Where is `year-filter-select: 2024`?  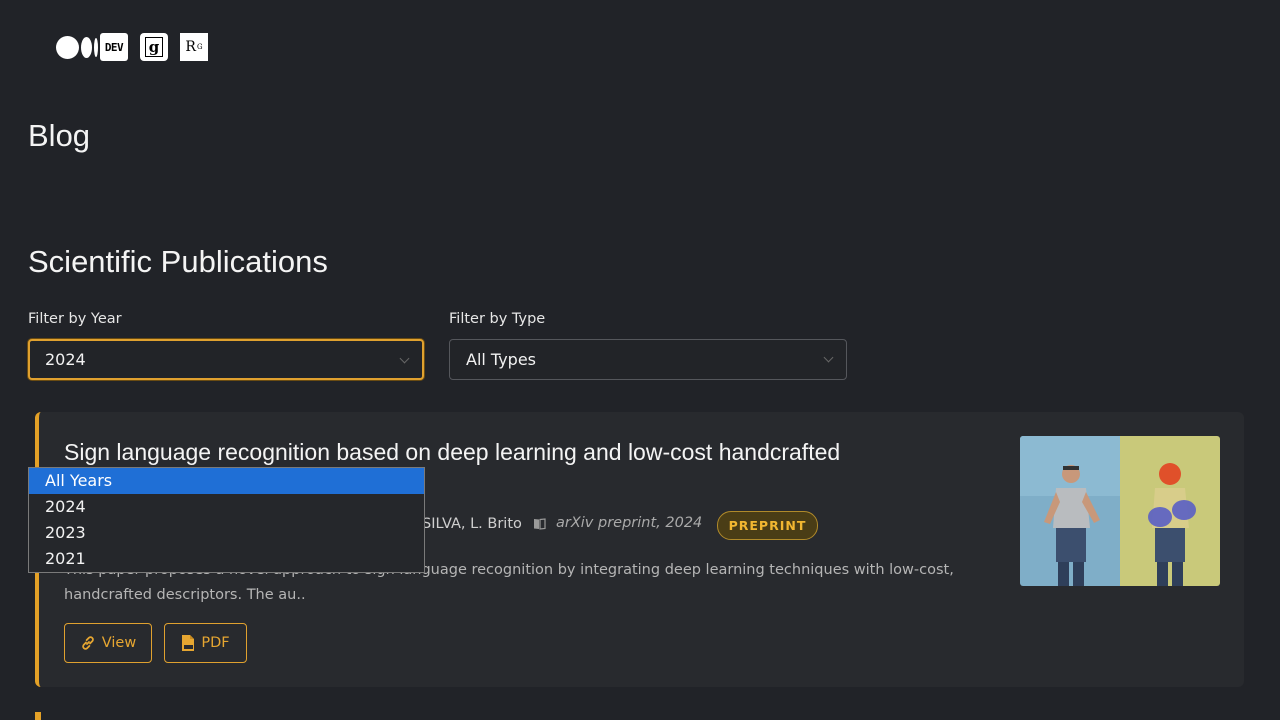 year-filter-select: 2024 is located at coordinates (226, 359).